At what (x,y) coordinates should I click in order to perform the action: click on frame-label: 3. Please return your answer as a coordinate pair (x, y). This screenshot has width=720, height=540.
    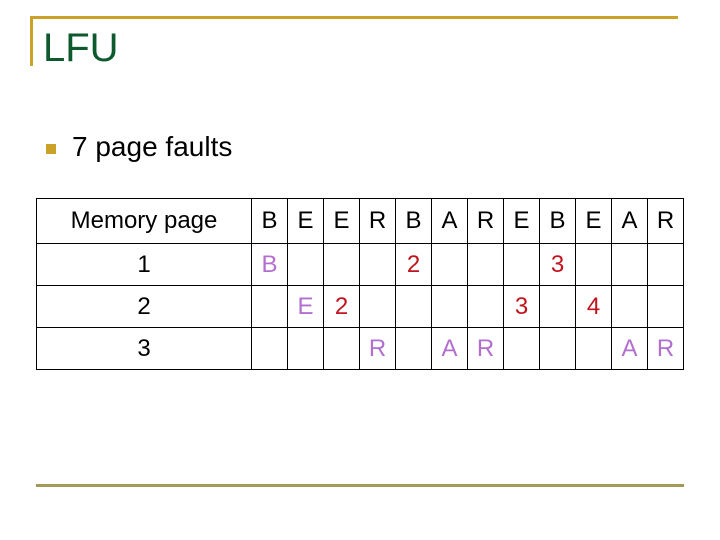
    Looking at the image, I should click on (144, 348).